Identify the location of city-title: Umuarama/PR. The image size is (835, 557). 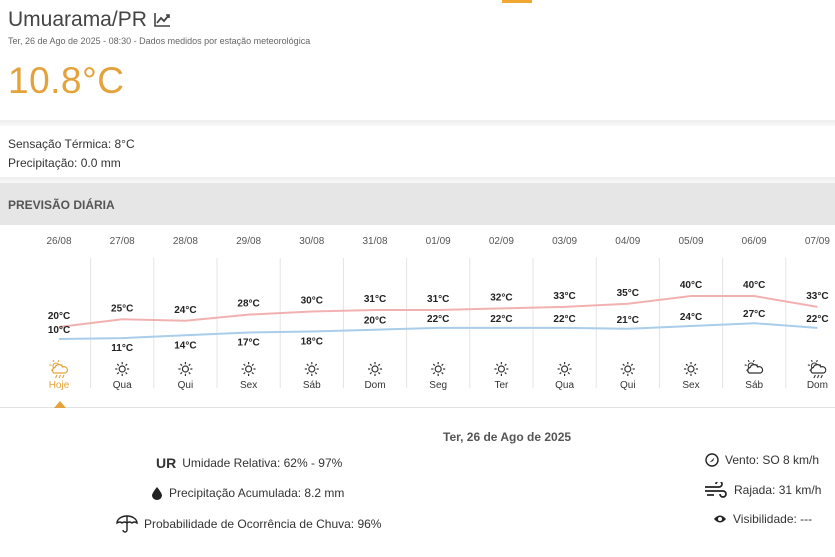
(421, 20).